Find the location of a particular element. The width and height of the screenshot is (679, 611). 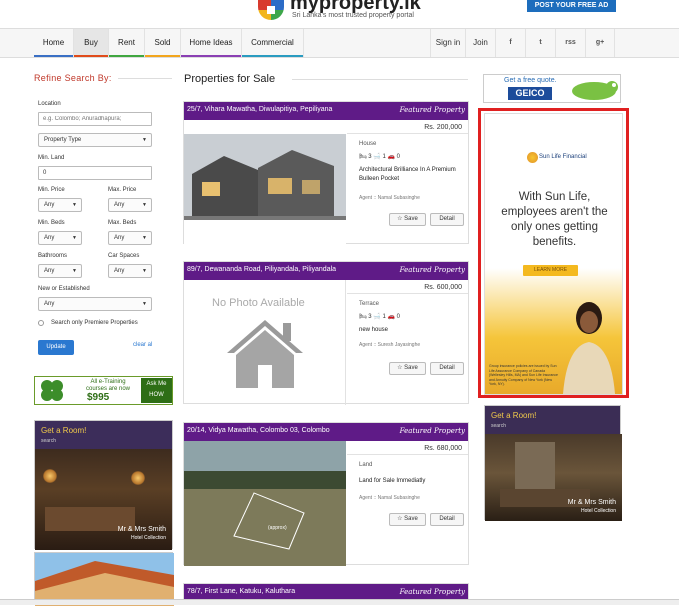

listing-price: Rs. 680,000 is located at coordinates (443, 448).